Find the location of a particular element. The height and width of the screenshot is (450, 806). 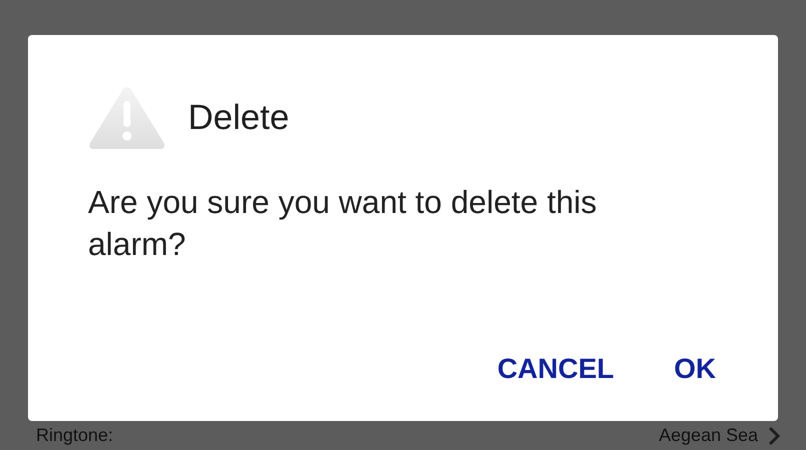

setting-label: Ringtone: is located at coordinates (75, 435).